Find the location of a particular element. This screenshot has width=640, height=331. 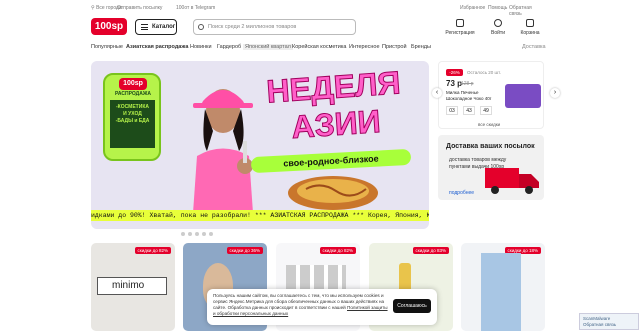

noodles-graphic is located at coordinates (333, 193).